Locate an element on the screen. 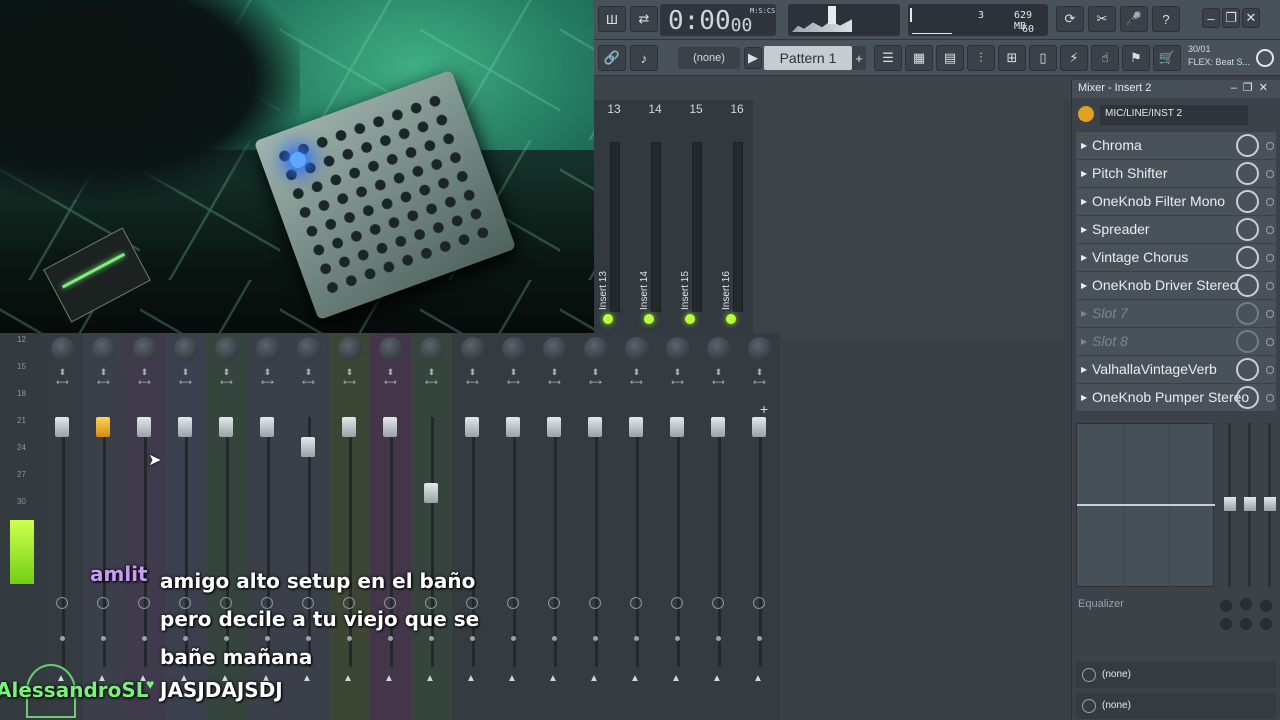 The width and height of the screenshot is (1280, 720). eq-fader-low is located at coordinates (1230, 504).